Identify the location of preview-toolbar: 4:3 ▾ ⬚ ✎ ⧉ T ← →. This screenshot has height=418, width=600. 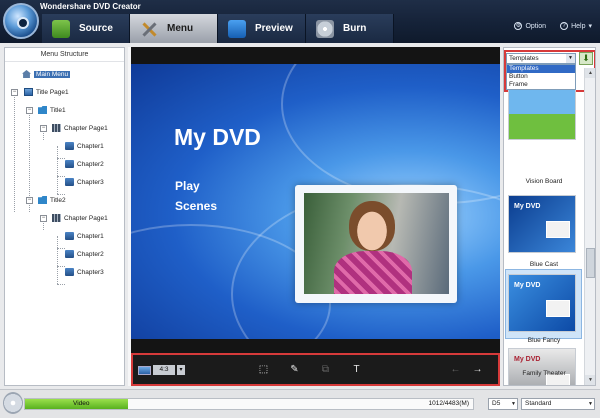
(315, 369).